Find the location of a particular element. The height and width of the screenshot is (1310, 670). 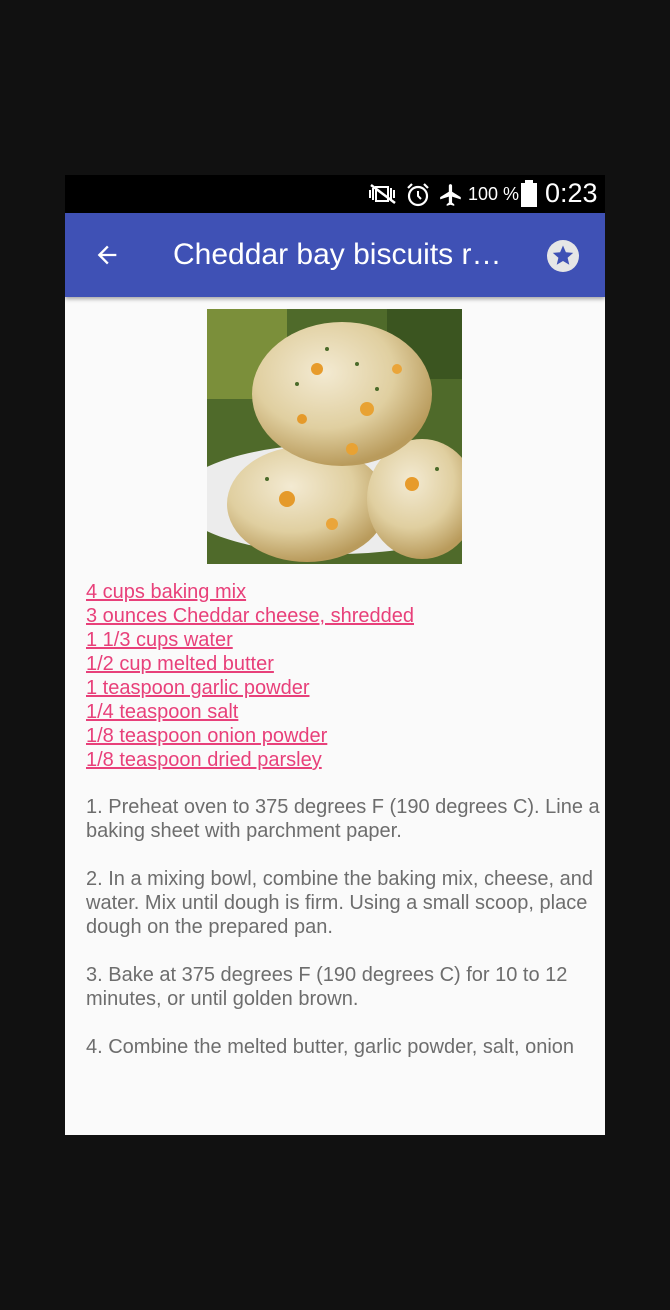

ingredient-item: 1/4 teaspoon salt is located at coordinates (250, 712).